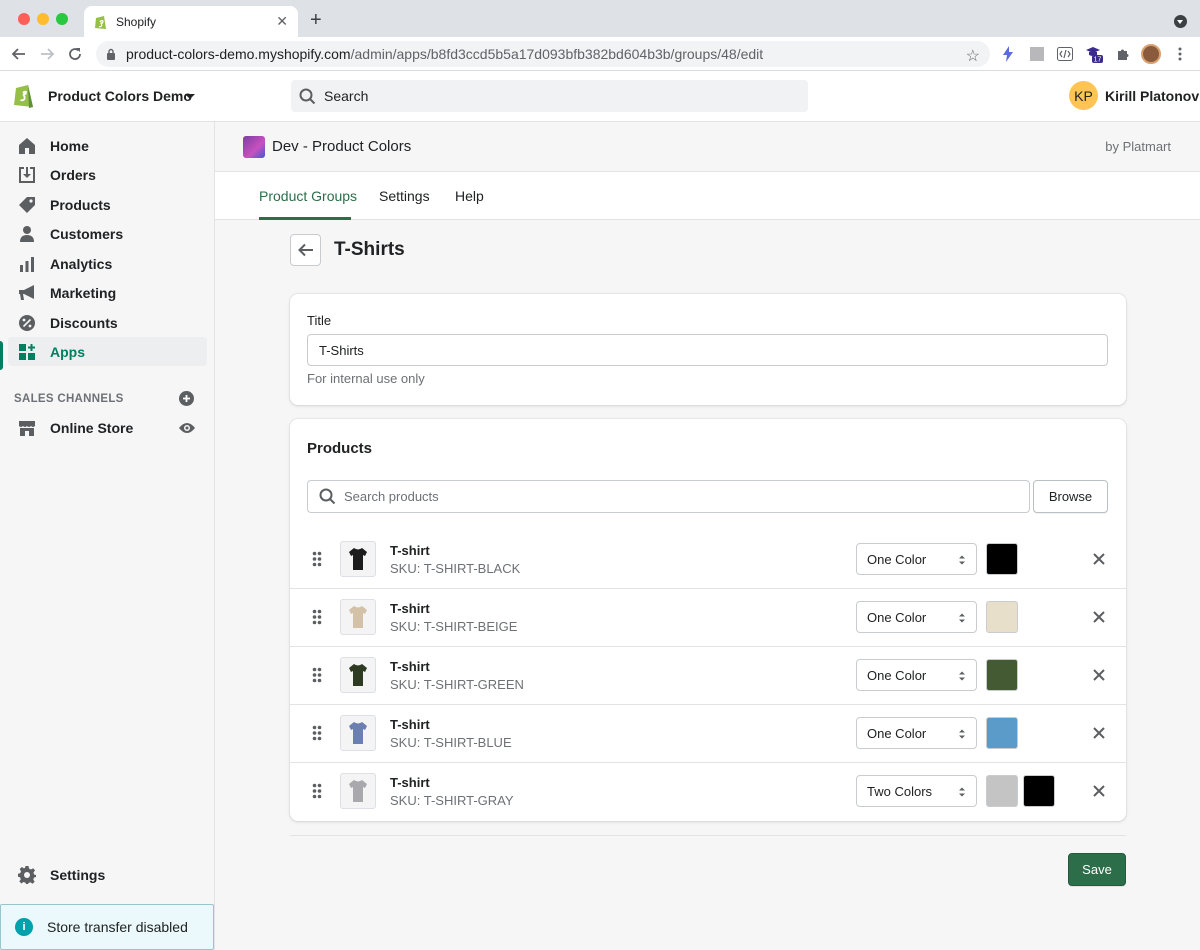  Describe the element at coordinates (455, 568) in the screenshot. I see `product-sku: SKU: T-SHIRT-BLACK` at that location.